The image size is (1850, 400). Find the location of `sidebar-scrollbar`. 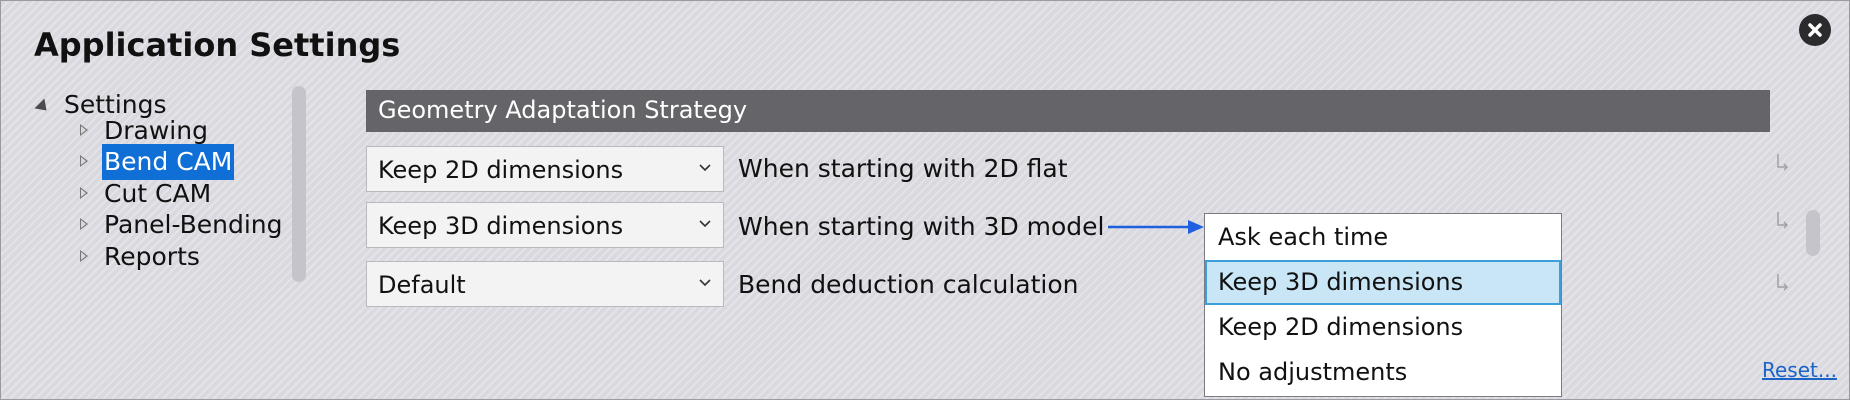

sidebar-scrollbar is located at coordinates (299, 184).